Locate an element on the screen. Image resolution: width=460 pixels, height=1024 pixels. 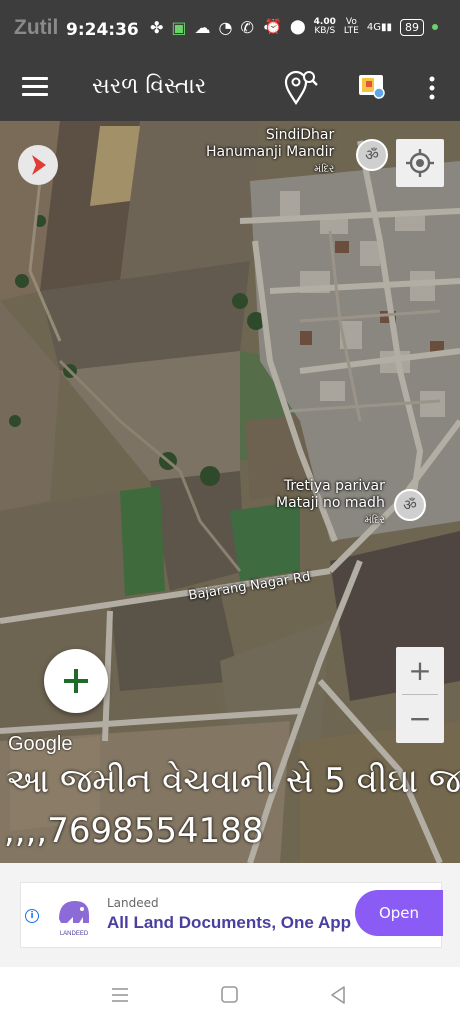
clock: 9:24:36 is located at coordinates (102, 30).